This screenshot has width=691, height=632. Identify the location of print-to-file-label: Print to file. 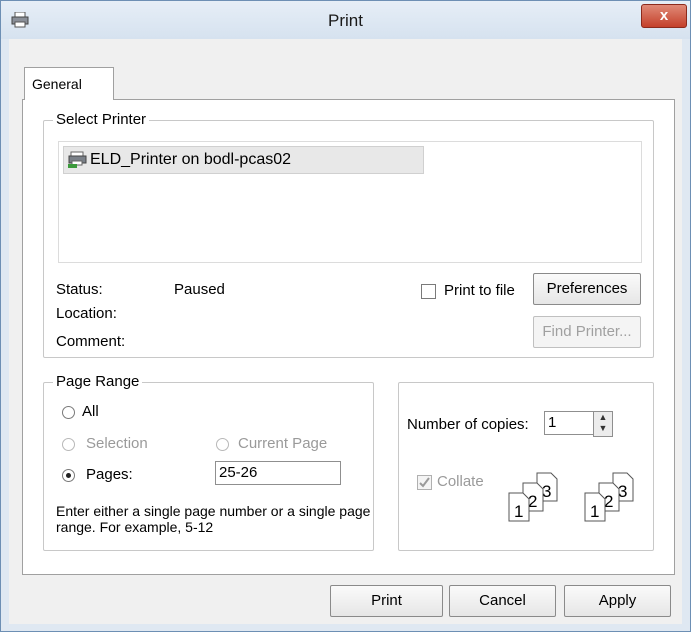
(479, 290).